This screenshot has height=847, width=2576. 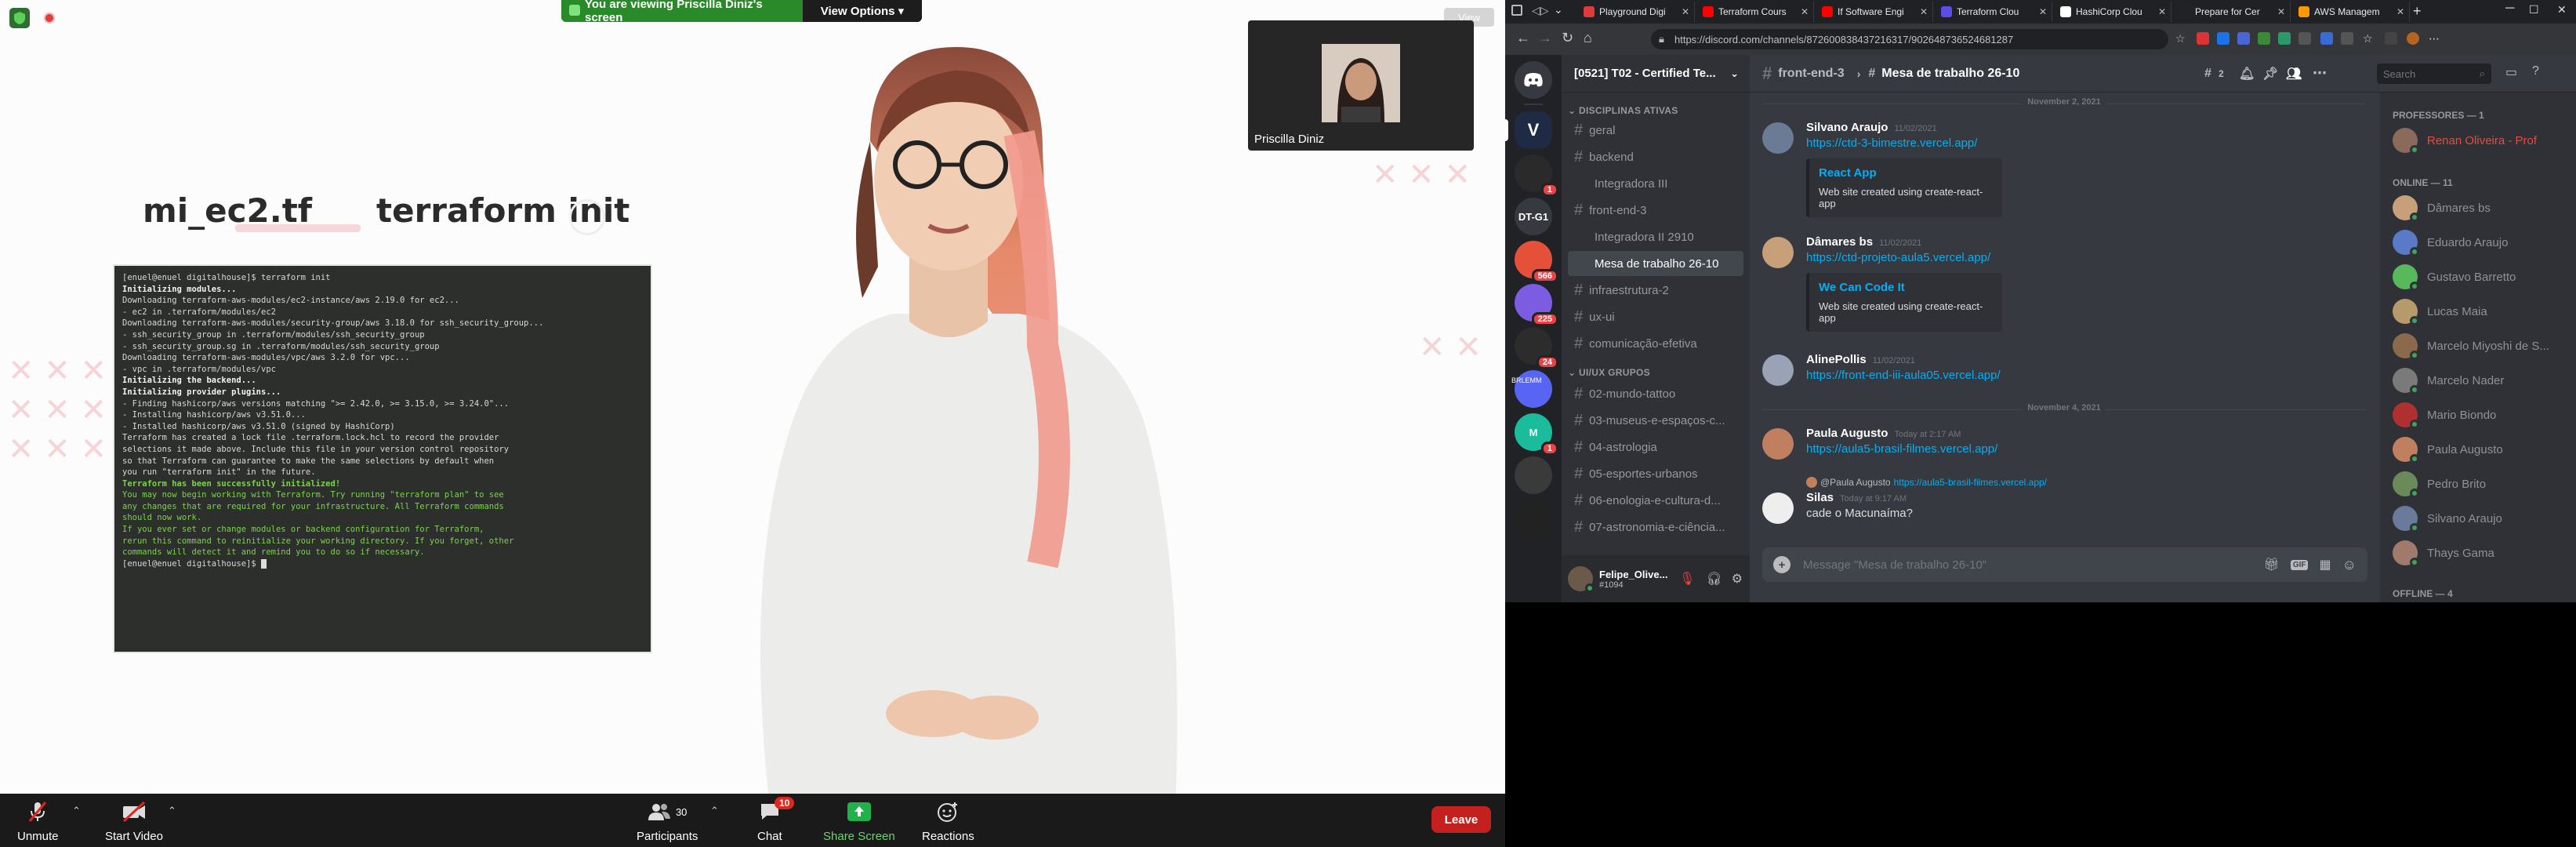 What do you see at coordinates (1902, 449) in the screenshot?
I see `message-link: https://aula5-brasil-filmes.vercel.app/` at bounding box center [1902, 449].